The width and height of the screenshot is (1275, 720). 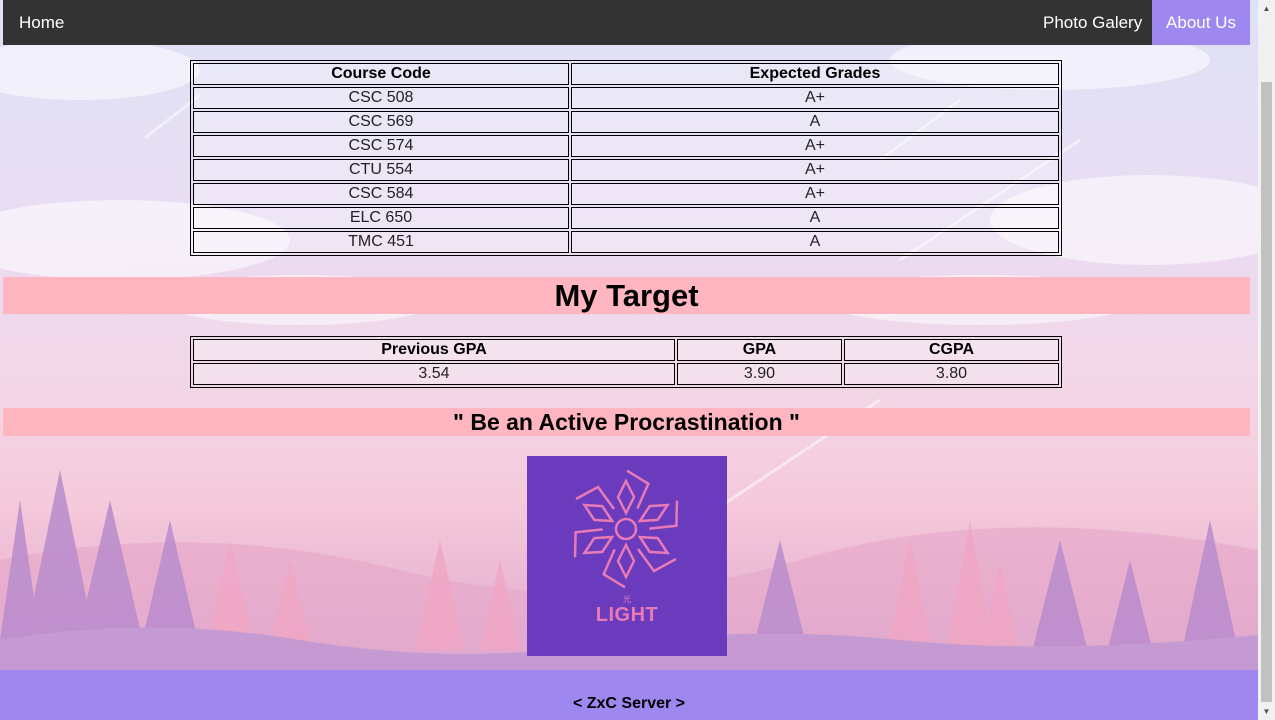 I want to click on course-code-cell: CSC 574, so click(x=381, y=146).